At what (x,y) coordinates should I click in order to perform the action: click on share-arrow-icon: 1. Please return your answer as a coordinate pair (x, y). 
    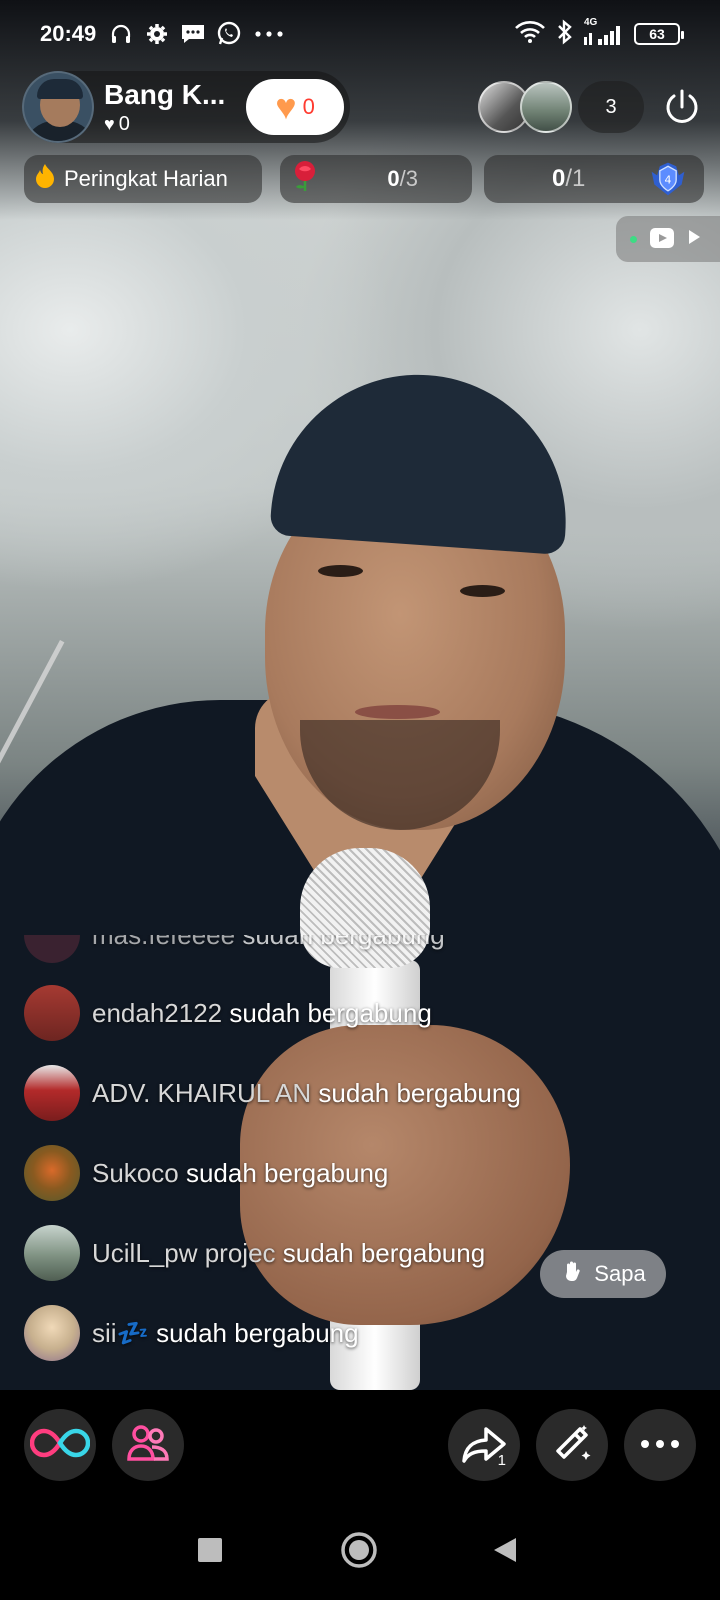
    Looking at the image, I should click on (484, 1446).